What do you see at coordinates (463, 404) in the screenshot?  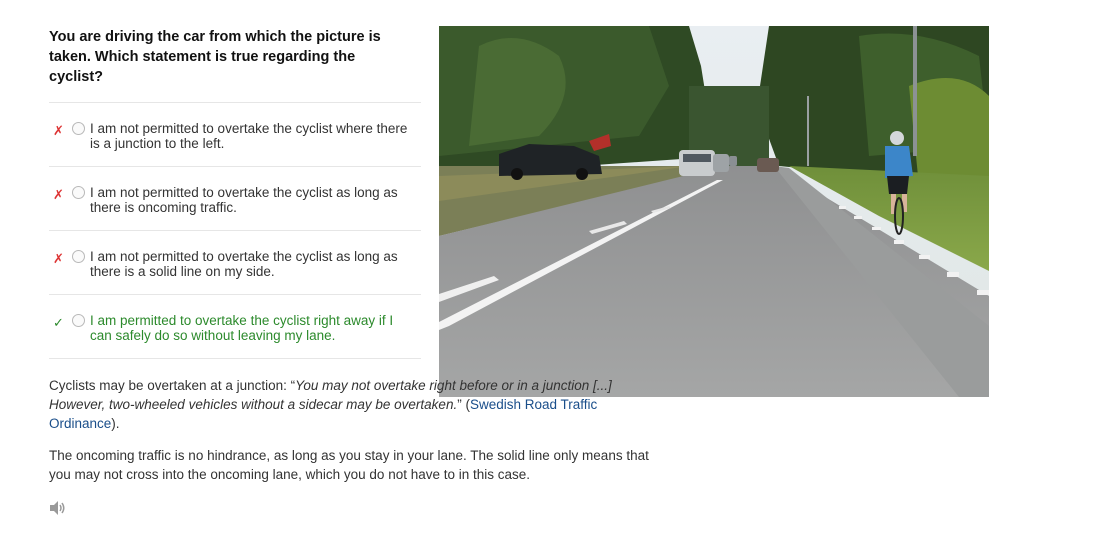 I see `explanation-text: ” (` at bounding box center [463, 404].